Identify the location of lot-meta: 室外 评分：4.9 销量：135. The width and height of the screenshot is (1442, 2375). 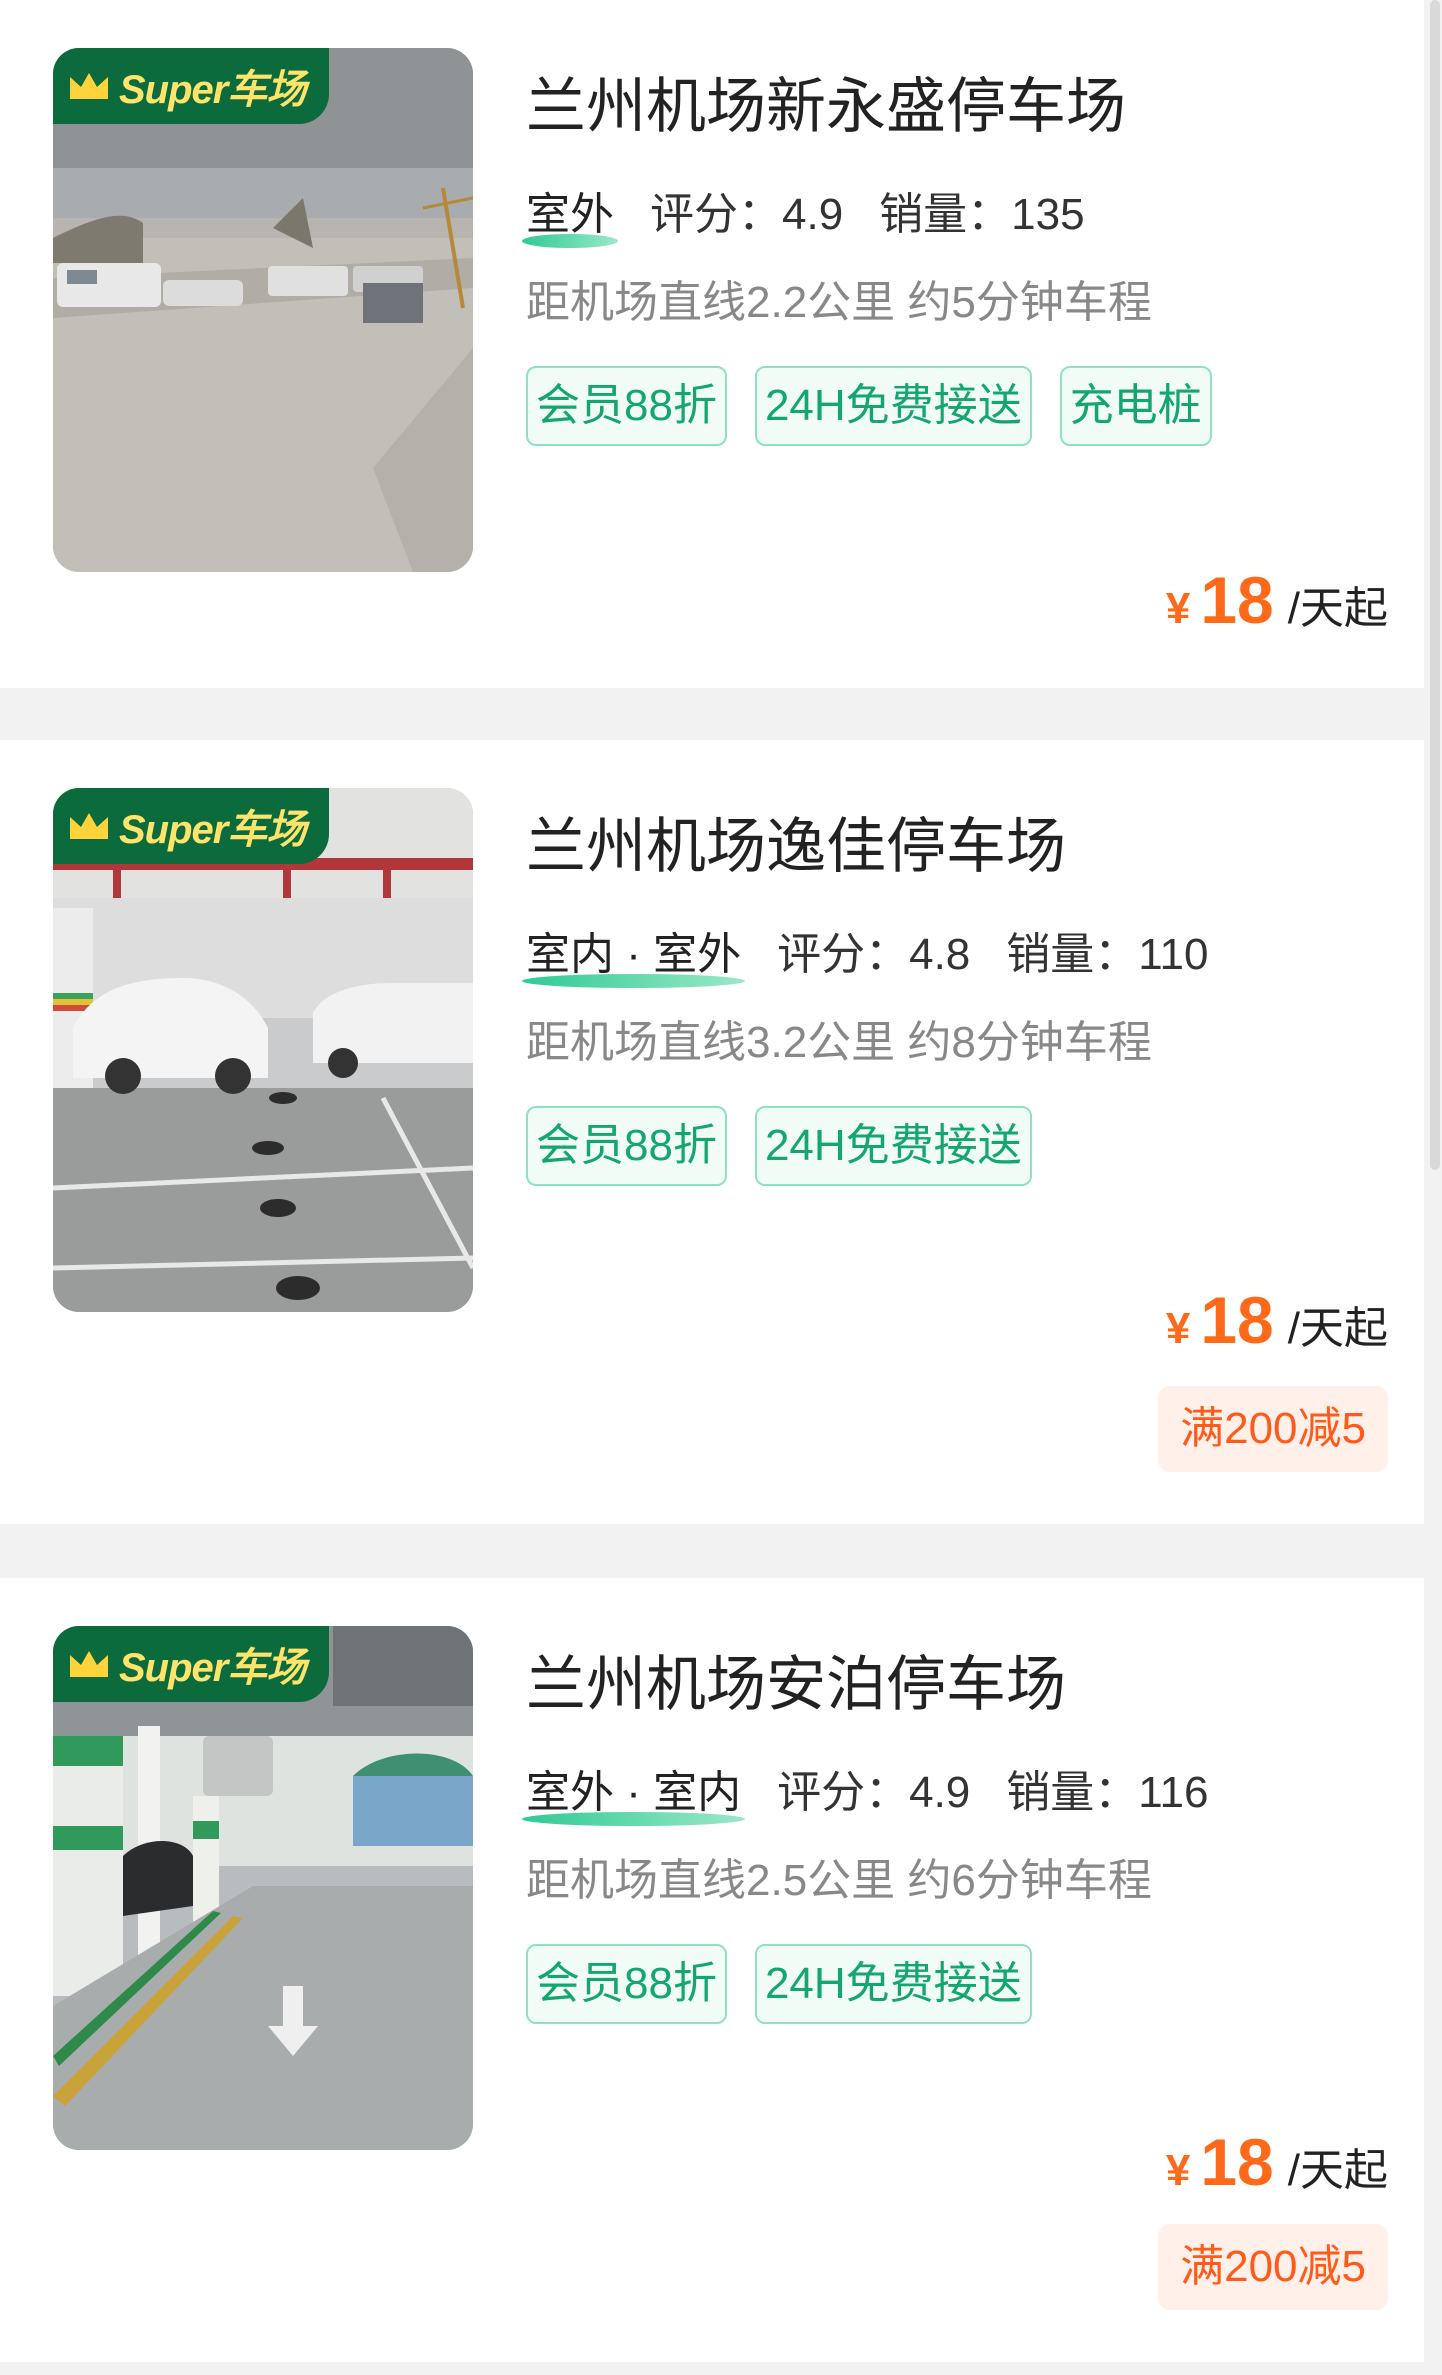
(803, 213).